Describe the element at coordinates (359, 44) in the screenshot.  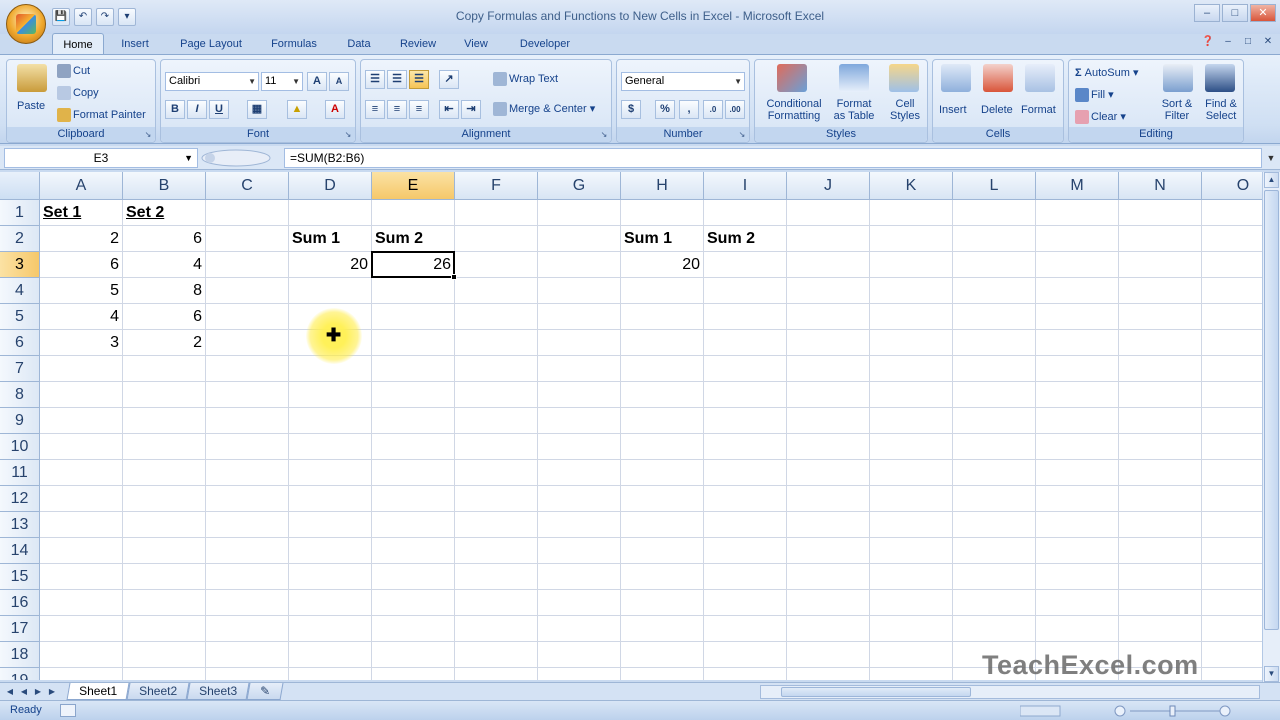
I see `tab-data: Data` at that location.